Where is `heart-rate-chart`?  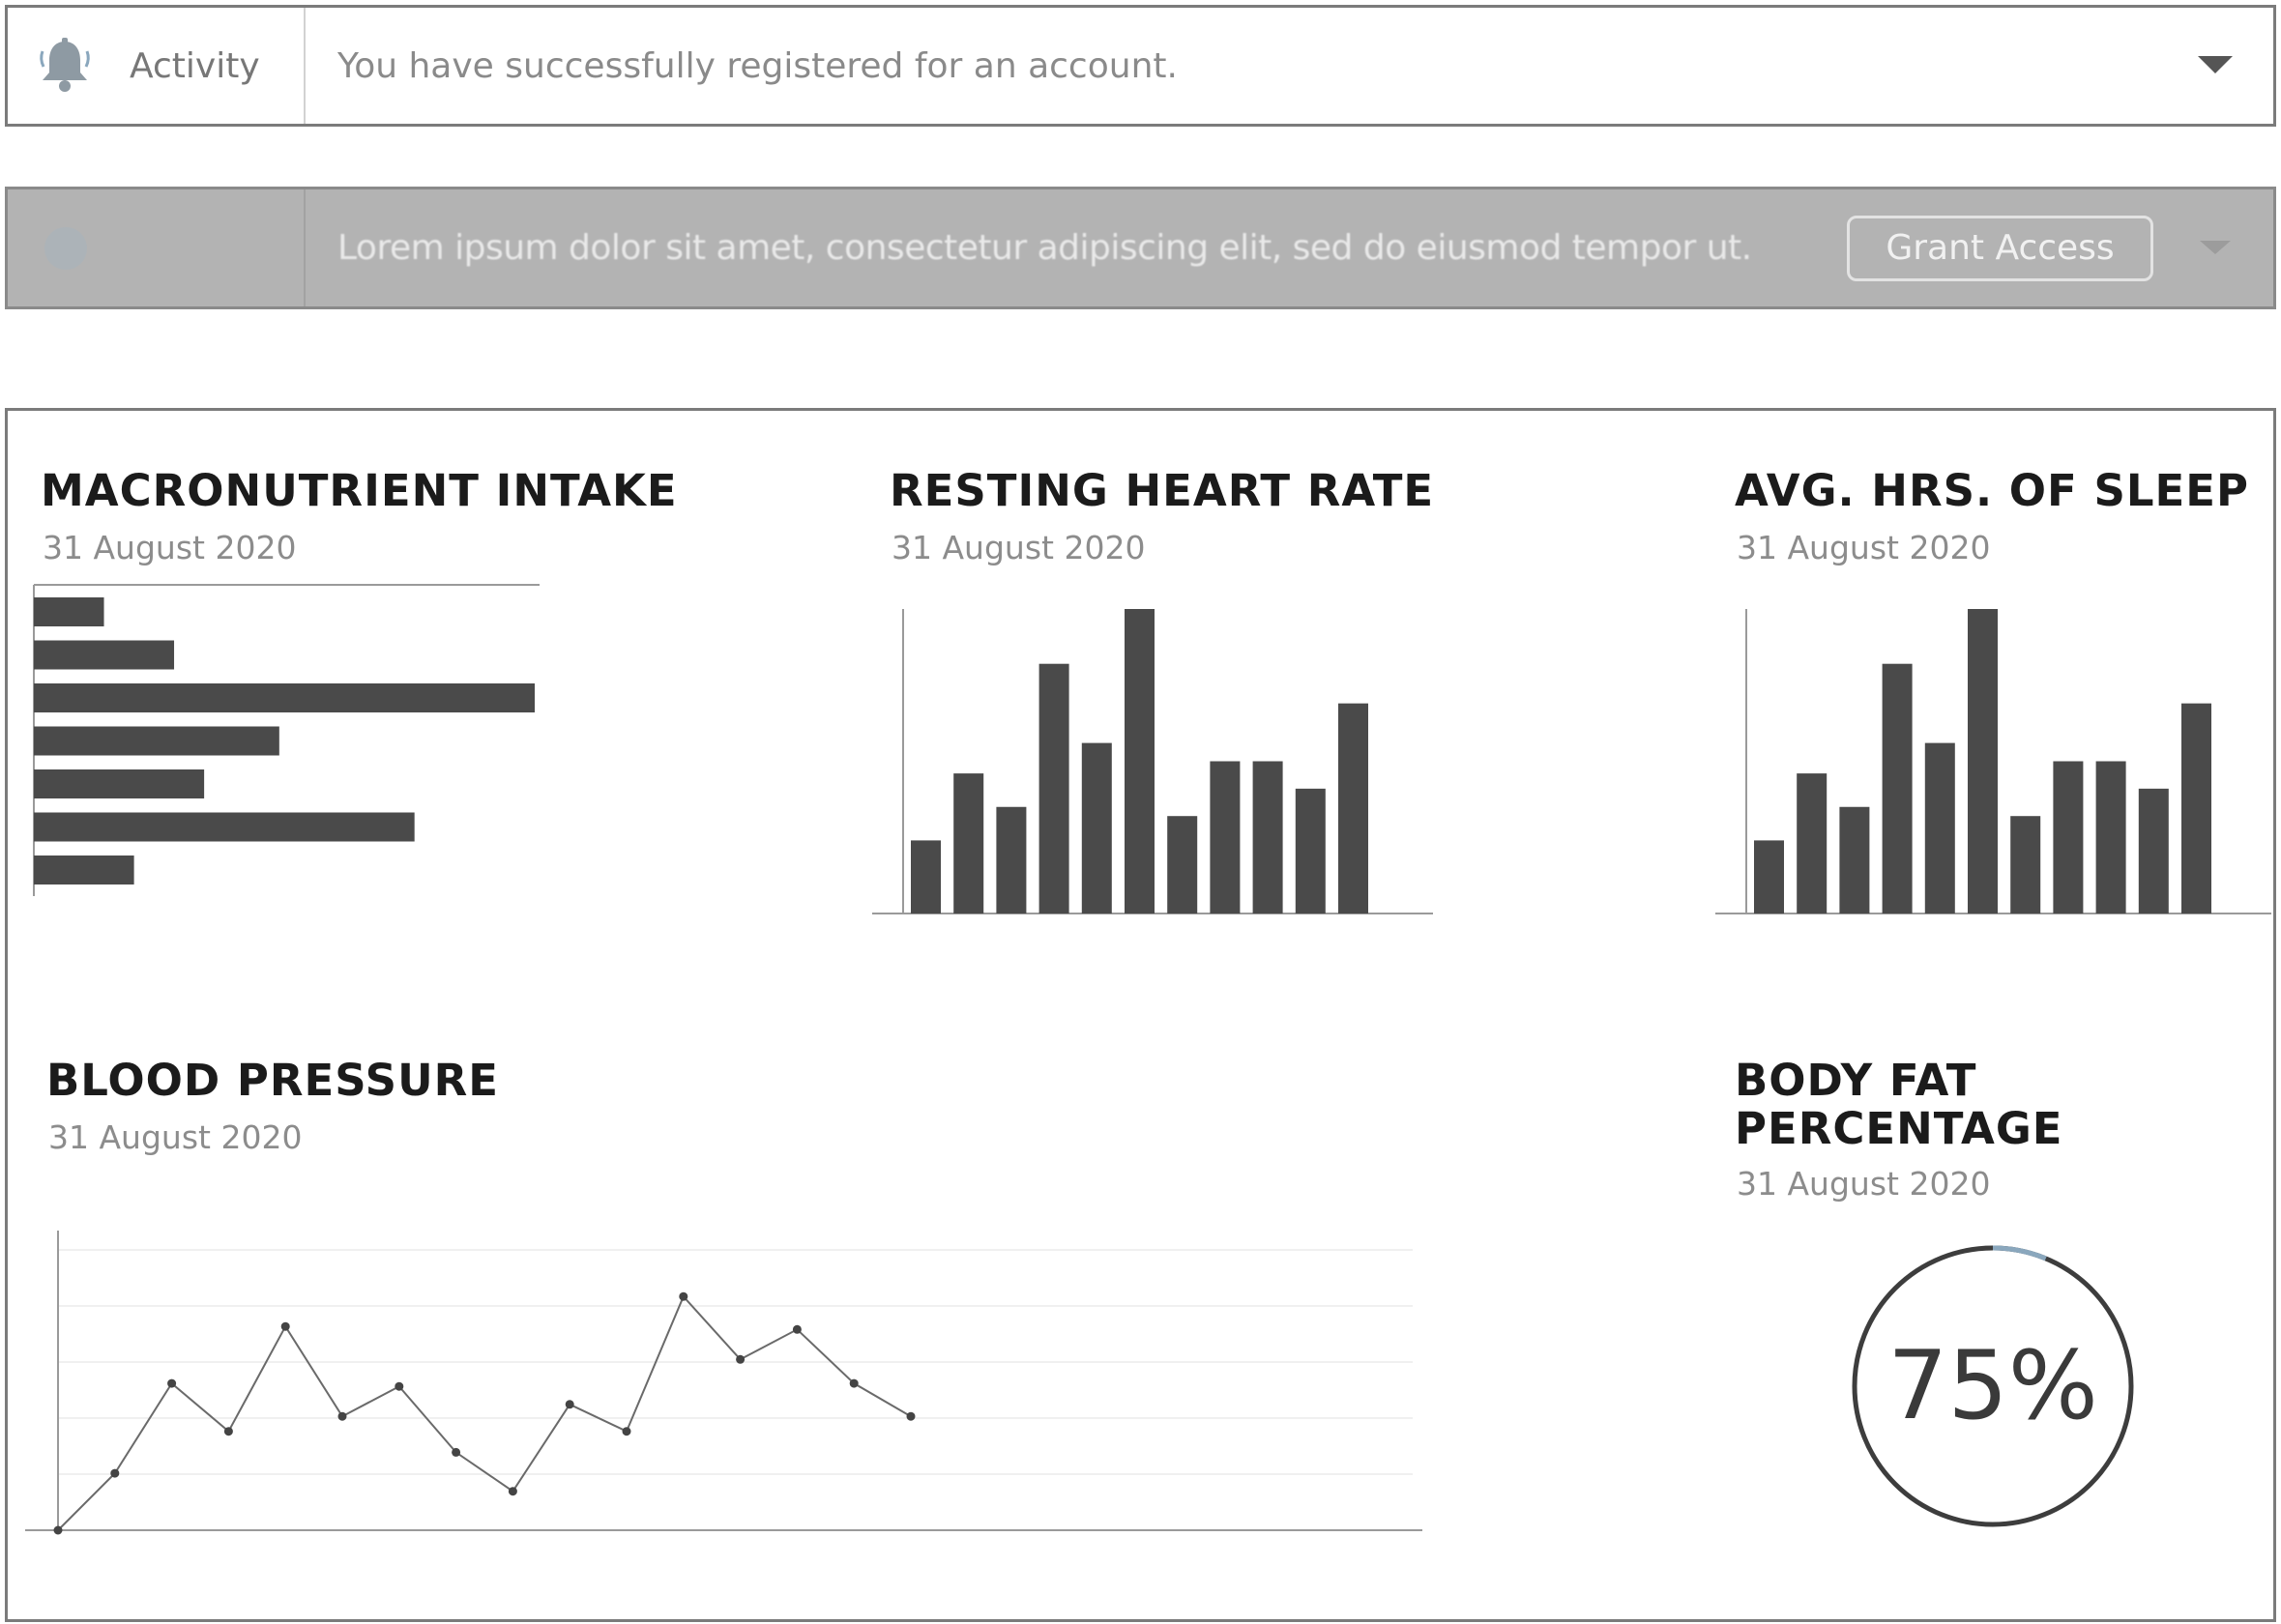 heart-rate-chart is located at coordinates (1152, 762).